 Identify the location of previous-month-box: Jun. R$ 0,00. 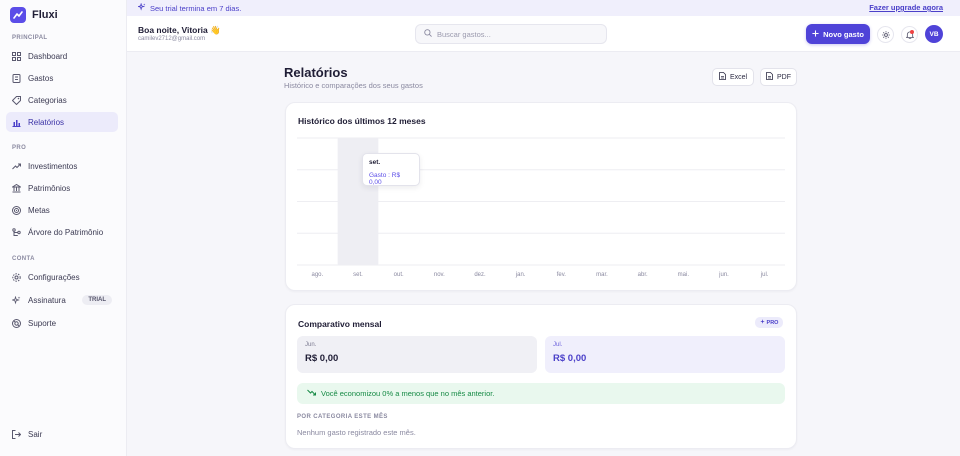
(417, 354).